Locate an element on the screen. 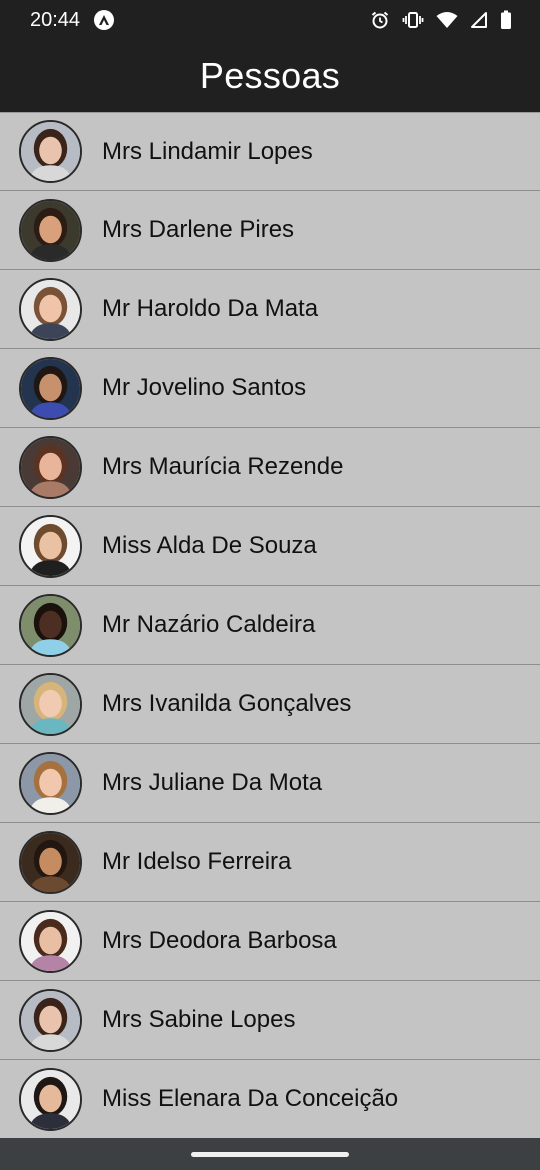 Image resolution: width=540 pixels, height=1170 pixels. person-name: Mrs Darlene Pires is located at coordinates (198, 229).